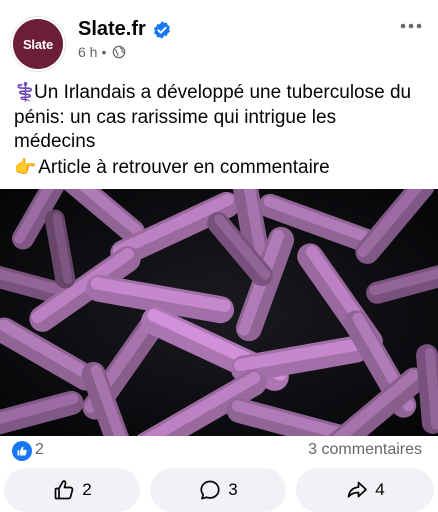  What do you see at coordinates (219, 452) in the screenshot?
I see `reactions-bar: 2 3 commentaires` at bounding box center [219, 452].